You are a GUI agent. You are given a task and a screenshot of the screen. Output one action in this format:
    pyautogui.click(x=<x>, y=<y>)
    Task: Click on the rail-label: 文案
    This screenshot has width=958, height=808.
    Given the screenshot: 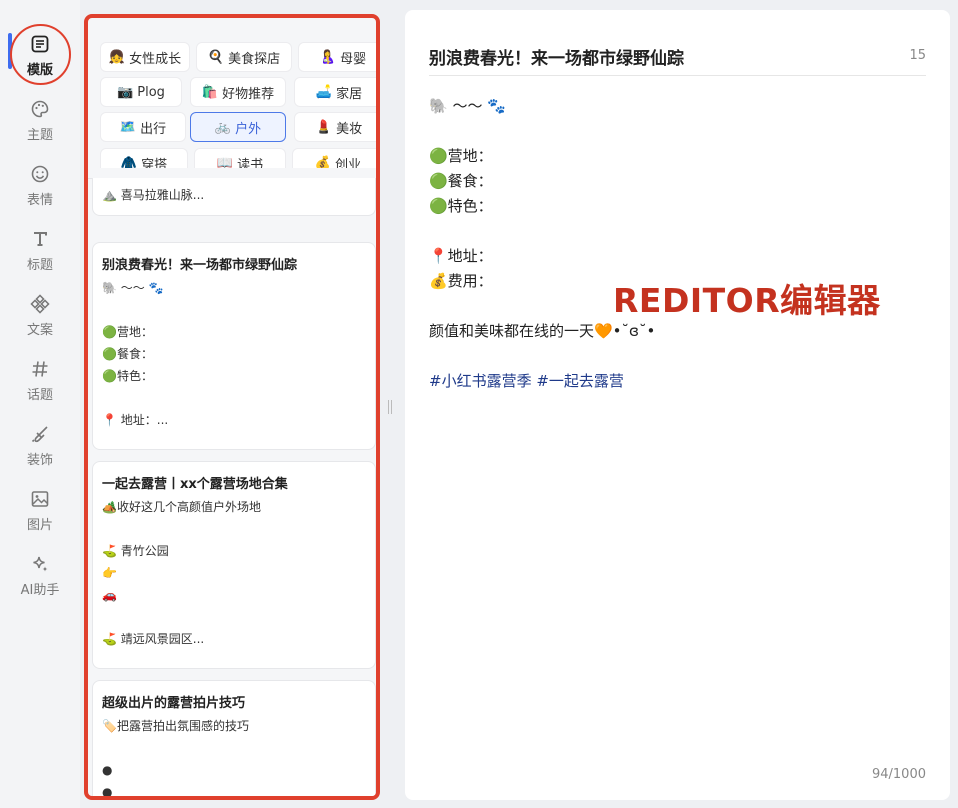 What is the action you would take?
    pyautogui.click(x=39, y=330)
    